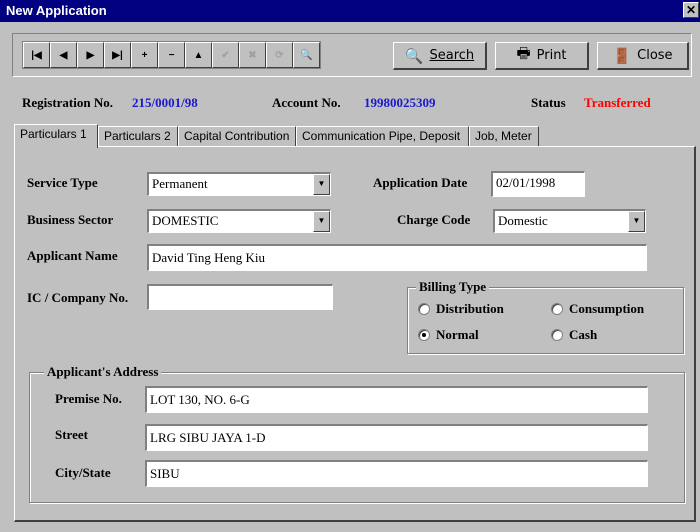 The height and width of the screenshot is (532, 700). What do you see at coordinates (382, 136) in the screenshot?
I see `tab-communication-pipe-deposit: Communication Pipe, Deposit` at bounding box center [382, 136].